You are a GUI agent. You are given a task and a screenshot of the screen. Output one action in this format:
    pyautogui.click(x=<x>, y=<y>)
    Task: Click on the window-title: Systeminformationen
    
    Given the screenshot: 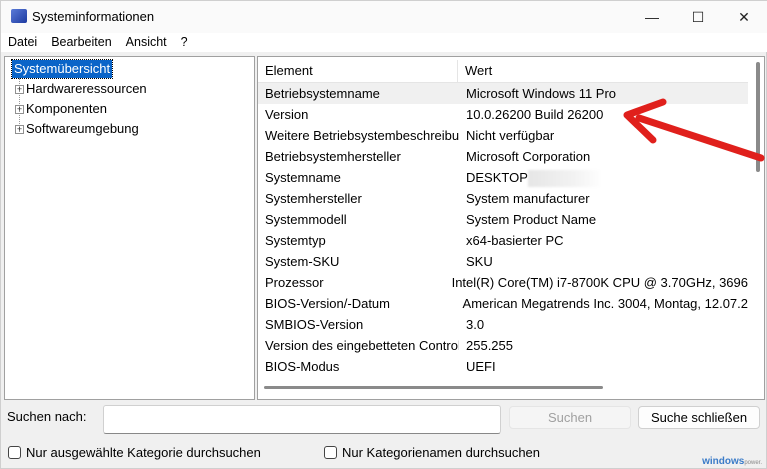 What is the action you would take?
    pyautogui.click(x=93, y=16)
    